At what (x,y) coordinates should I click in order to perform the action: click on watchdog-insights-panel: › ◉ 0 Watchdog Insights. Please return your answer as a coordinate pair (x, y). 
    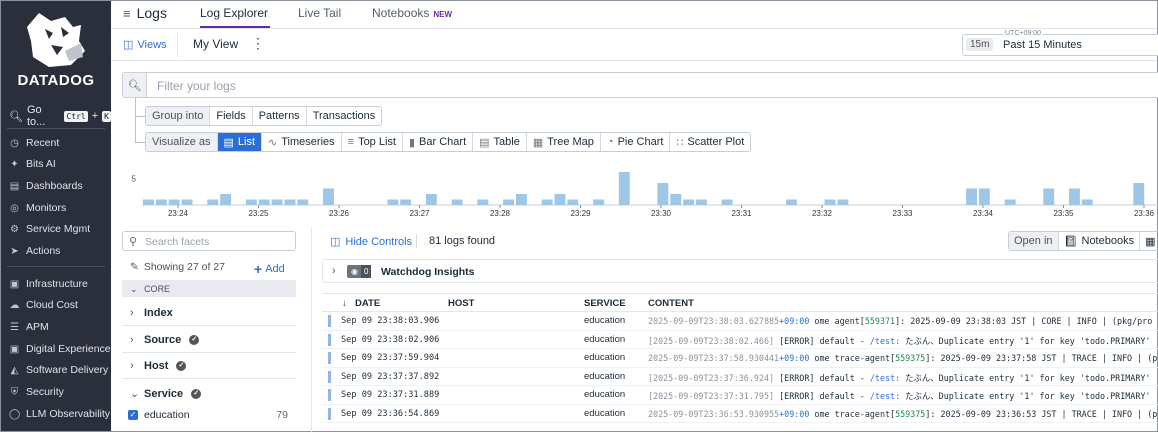
    Looking at the image, I should click on (740, 271).